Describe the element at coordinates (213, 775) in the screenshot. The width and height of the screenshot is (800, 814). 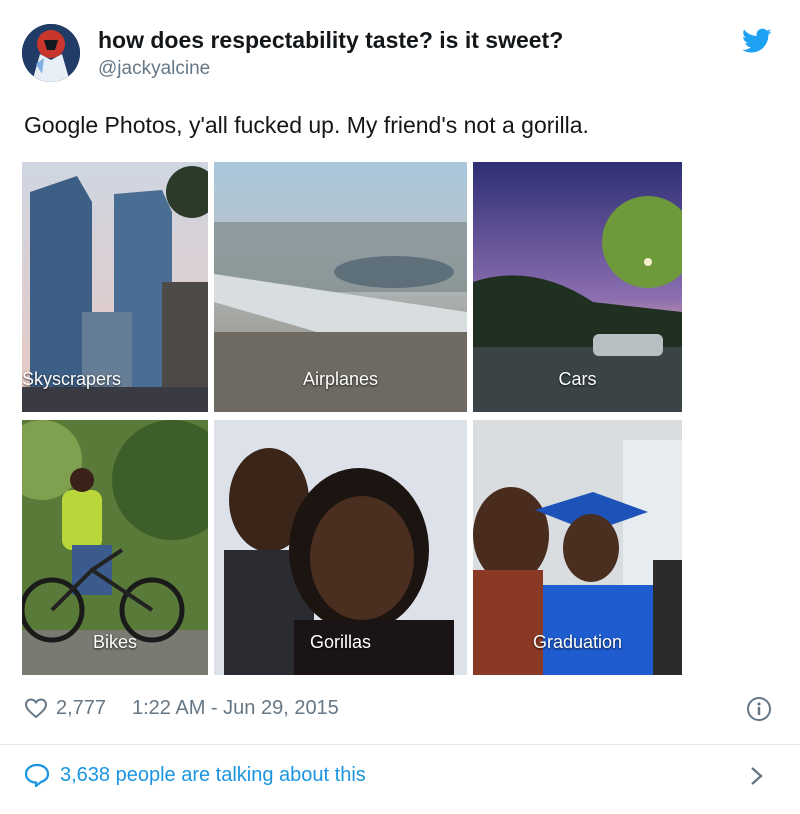
I see `conversation-count: 3,638 people are talking about this` at that location.